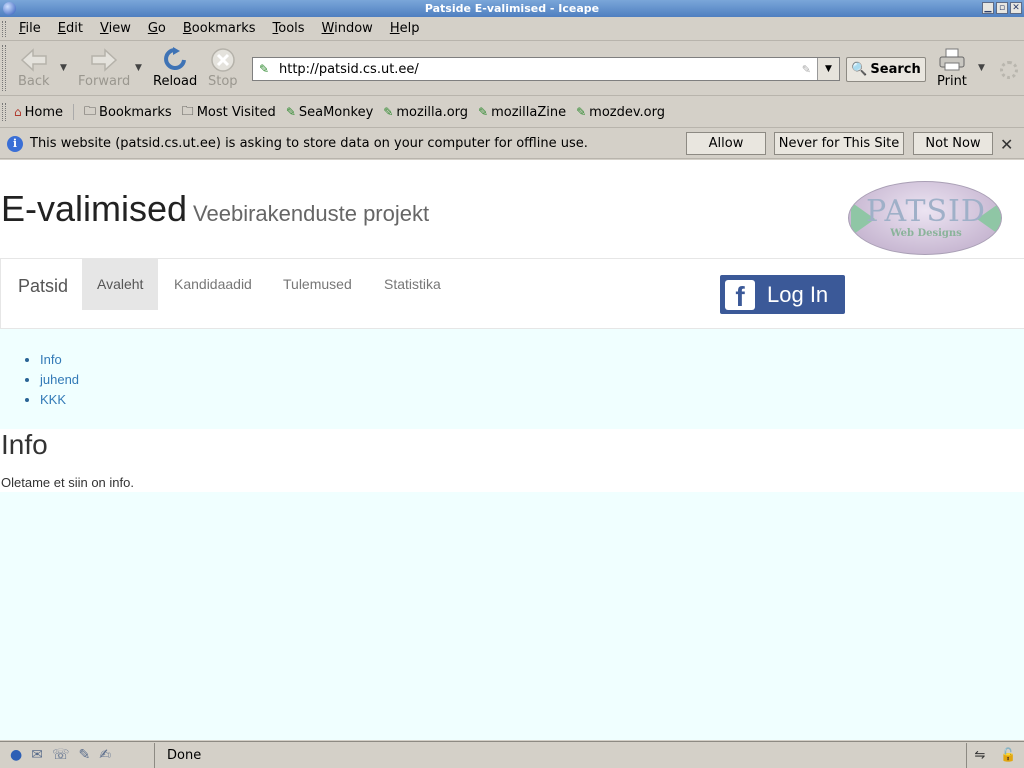 This screenshot has width=1024, height=768. Describe the element at coordinates (512, 754) in the screenshot. I see `status-bar: ● ✉ ☏ ✎ ✍ Done ⇋ 🔓` at that location.